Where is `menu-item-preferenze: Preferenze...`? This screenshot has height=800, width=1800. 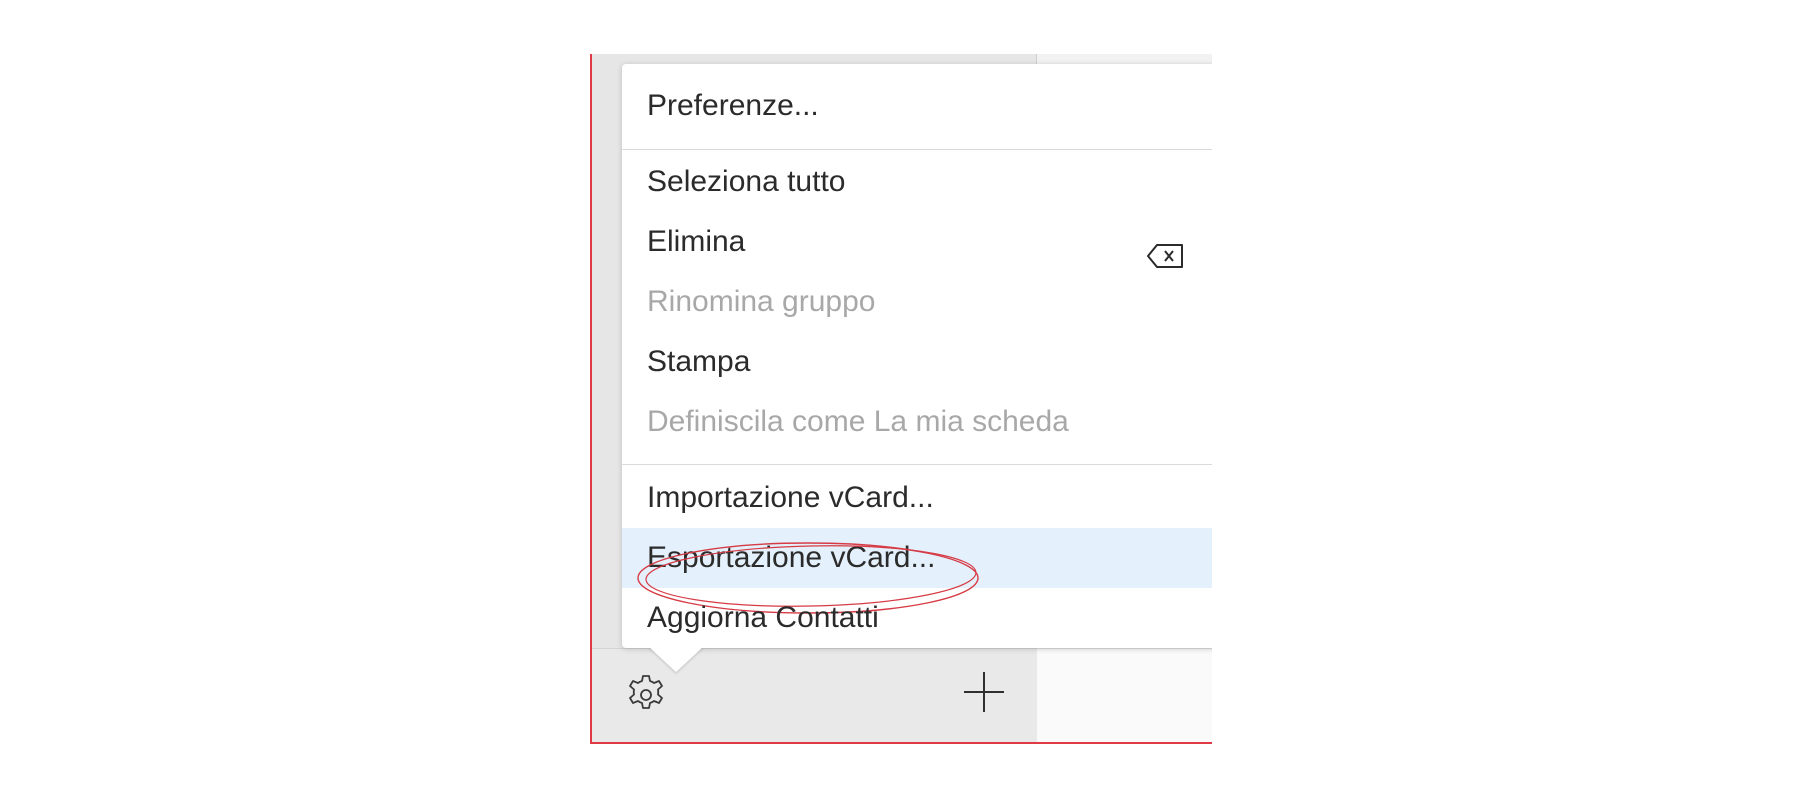 menu-item-preferenze: Preferenze... is located at coordinates (917, 106).